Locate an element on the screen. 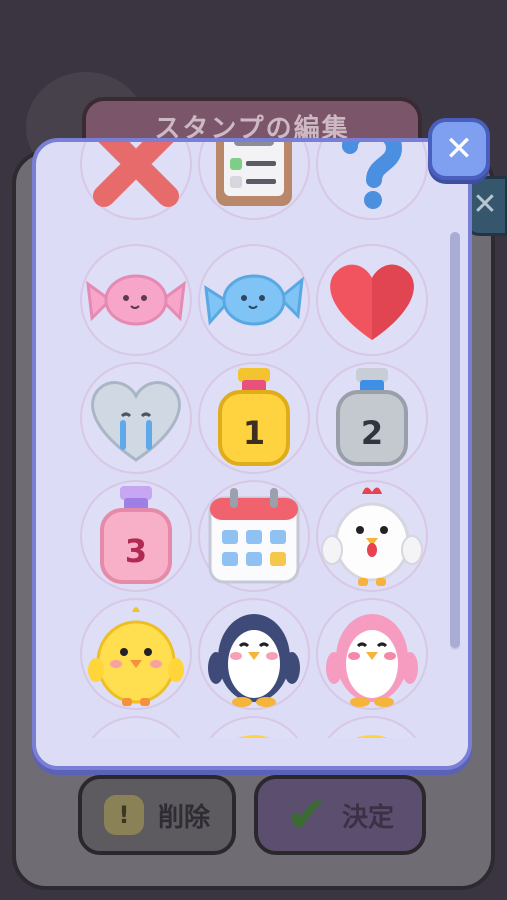  stamp-pink-candy is located at coordinates (136, 300).